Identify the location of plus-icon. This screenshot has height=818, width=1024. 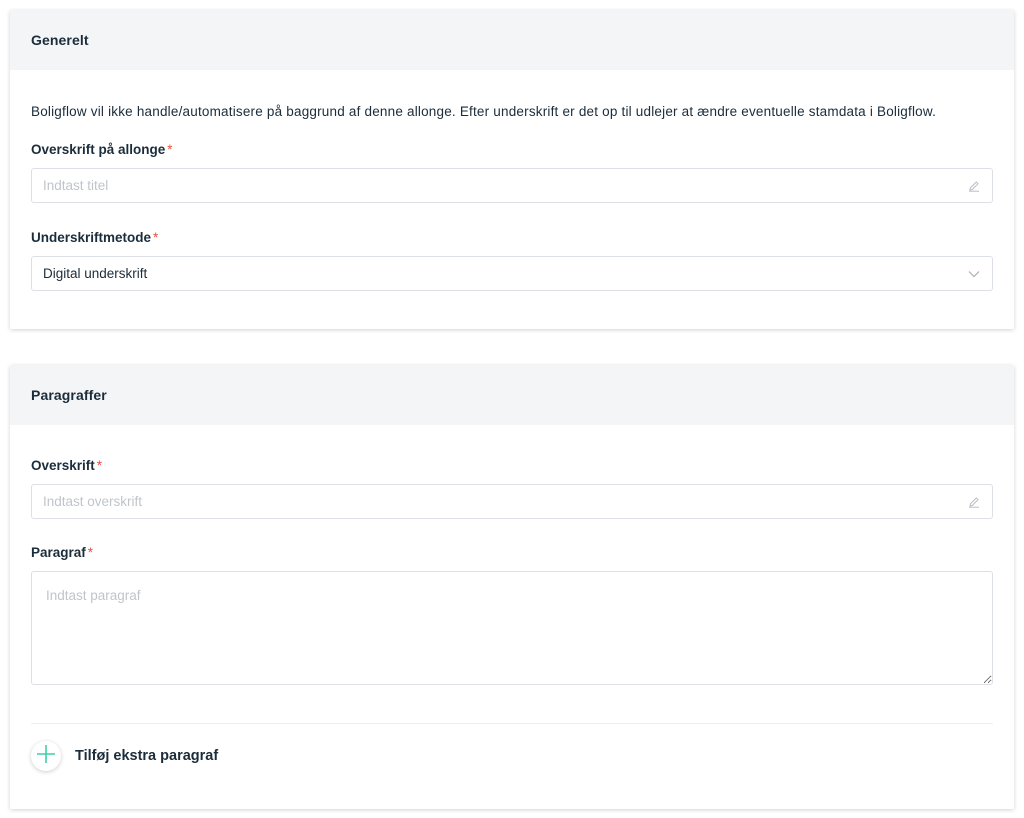
(46, 756).